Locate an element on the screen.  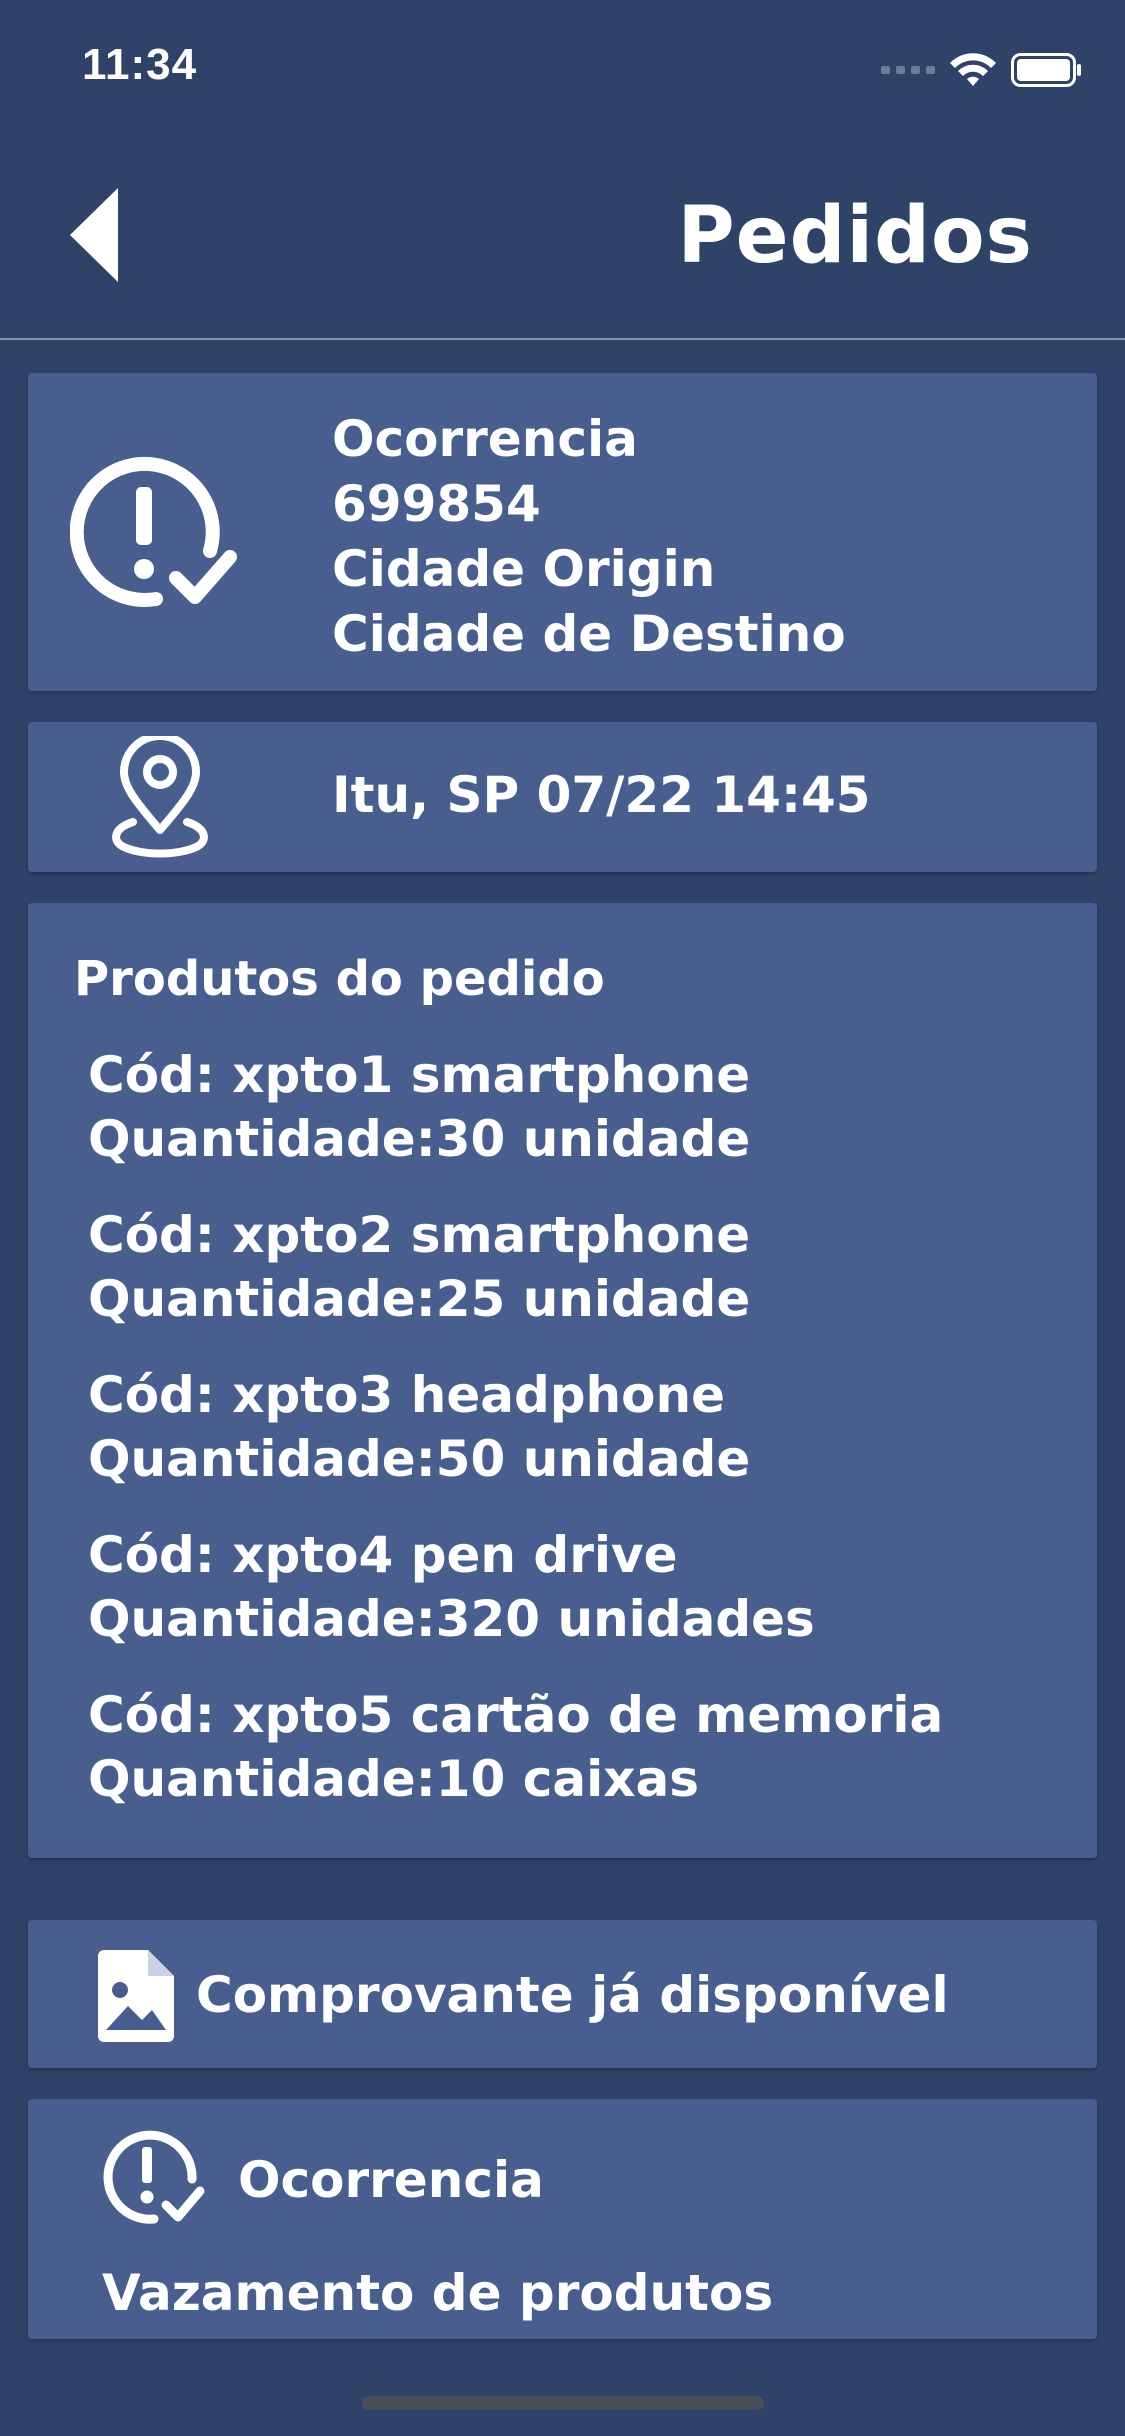
back-button is located at coordinates (95, 235).